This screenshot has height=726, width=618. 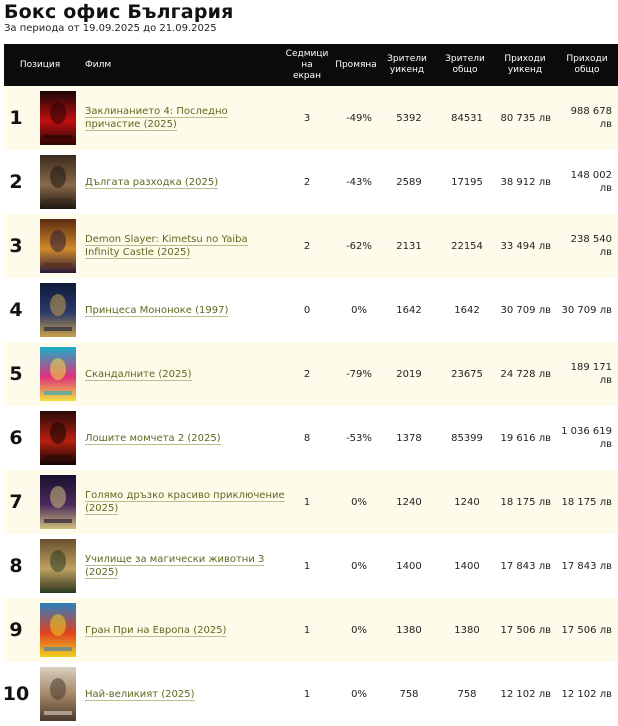 What do you see at coordinates (467, 694) in the screenshot?
I see `viewers-total: 758` at bounding box center [467, 694].